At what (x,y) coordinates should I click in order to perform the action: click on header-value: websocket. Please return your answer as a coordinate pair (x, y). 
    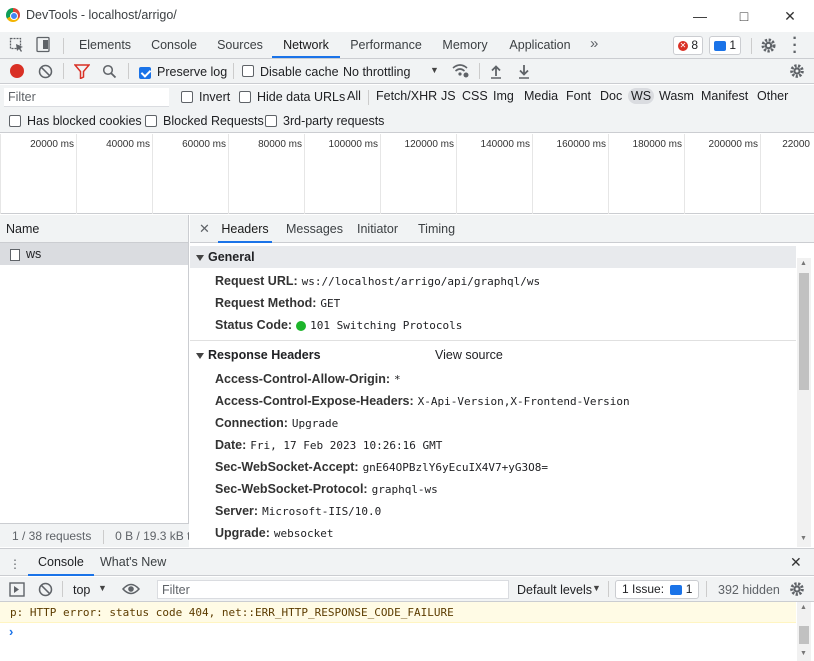
    Looking at the image, I should click on (304, 533).